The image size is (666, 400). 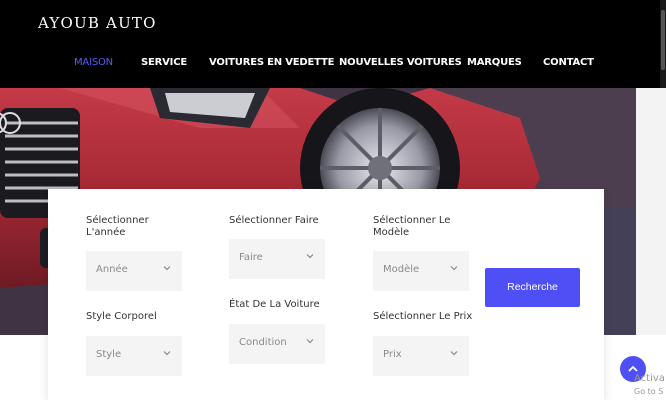 What do you see at coordinates (532, 287) in the screenshot?
I see `search-button: Recherche` at bounding box center [532, 287].